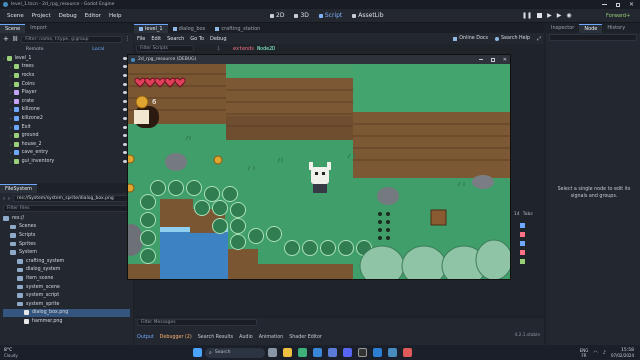 This screenshot has height=360, width=640. I want to click on scene-filter-input: Filter: name, t:type, g:group, so click(71, 39).